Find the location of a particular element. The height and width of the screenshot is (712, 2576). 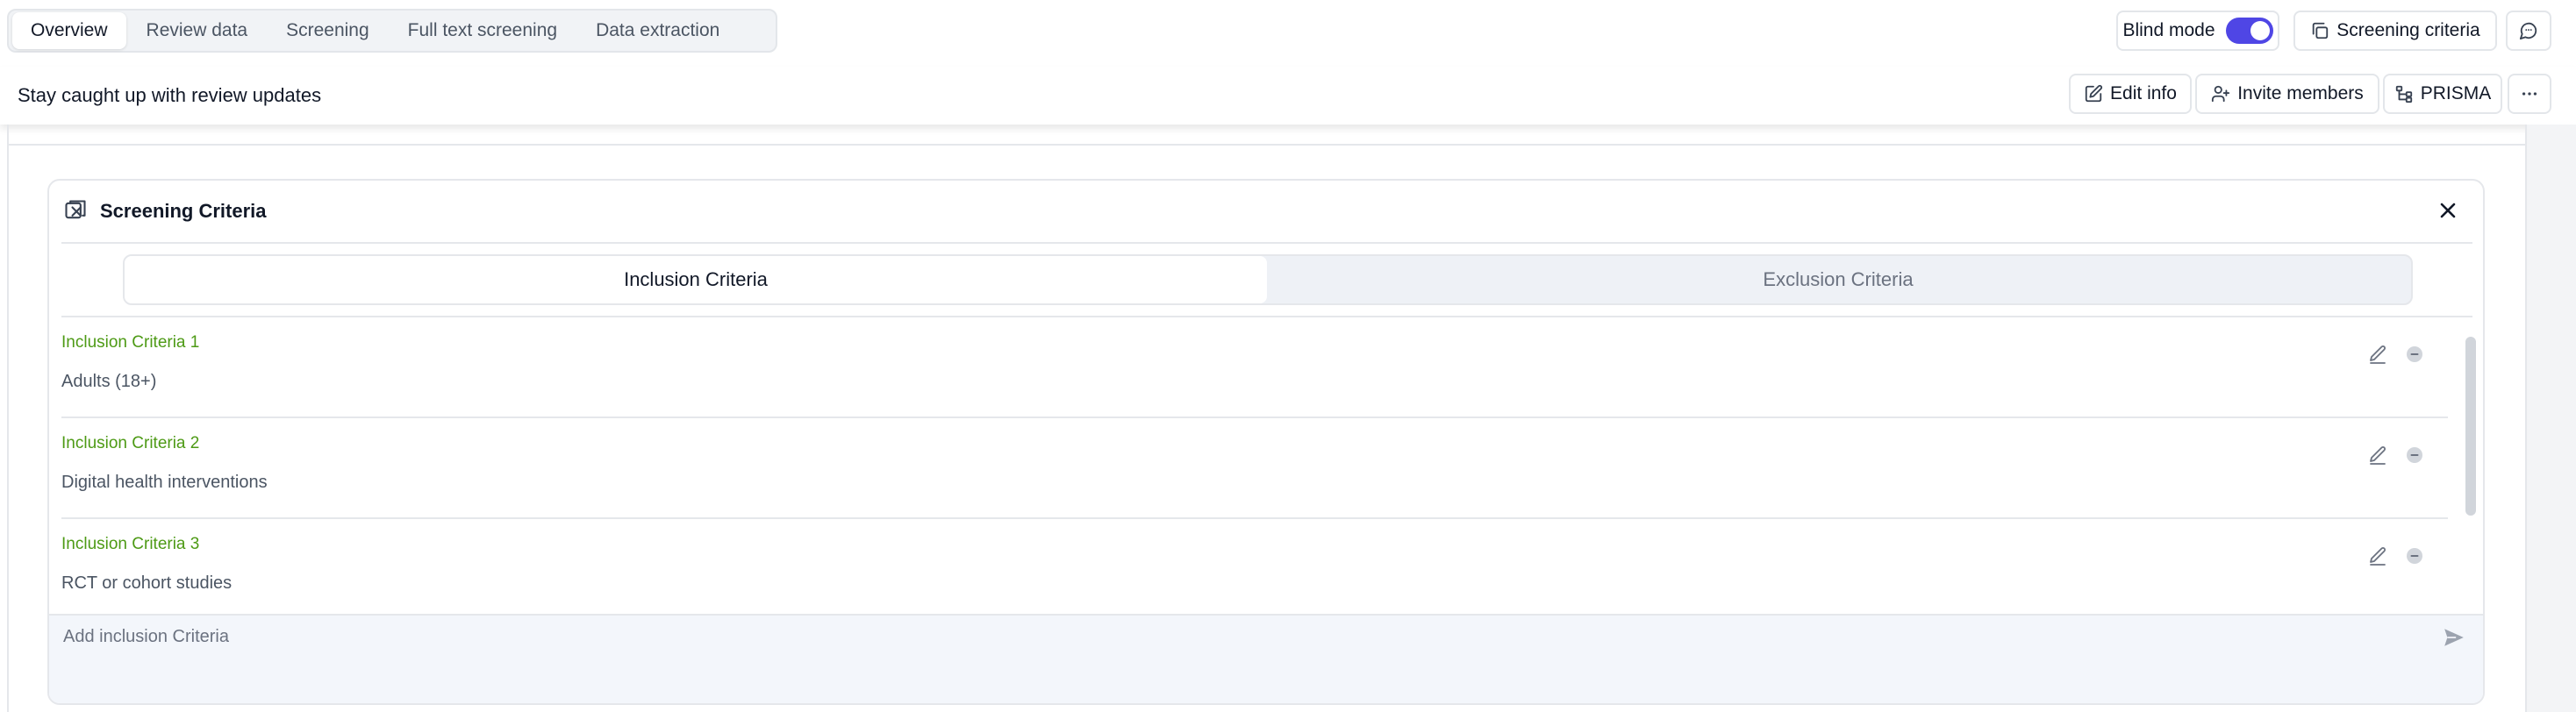

add-criteria-input is located at coordinates (1230, 637).